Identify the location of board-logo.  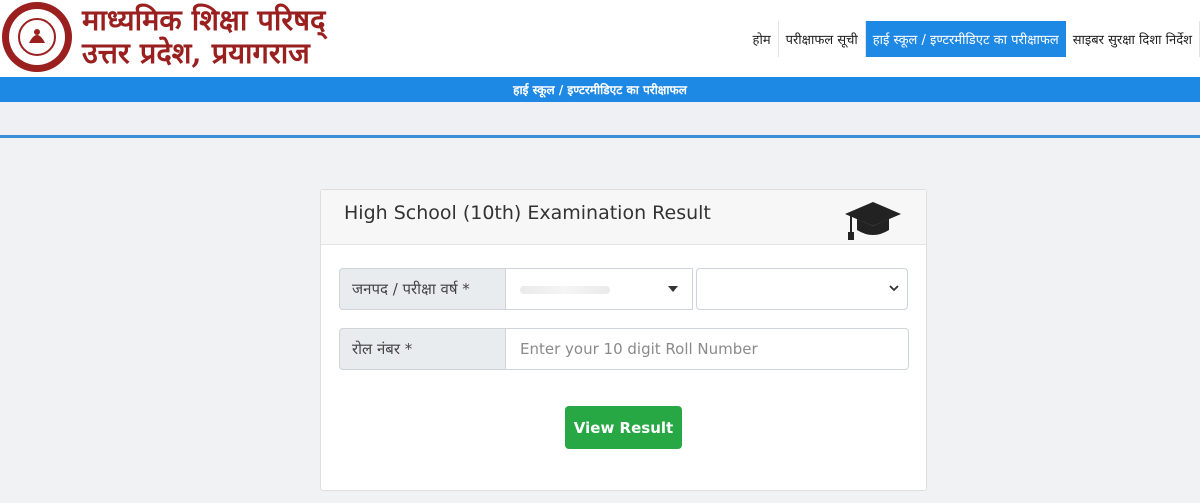
(37, 37).